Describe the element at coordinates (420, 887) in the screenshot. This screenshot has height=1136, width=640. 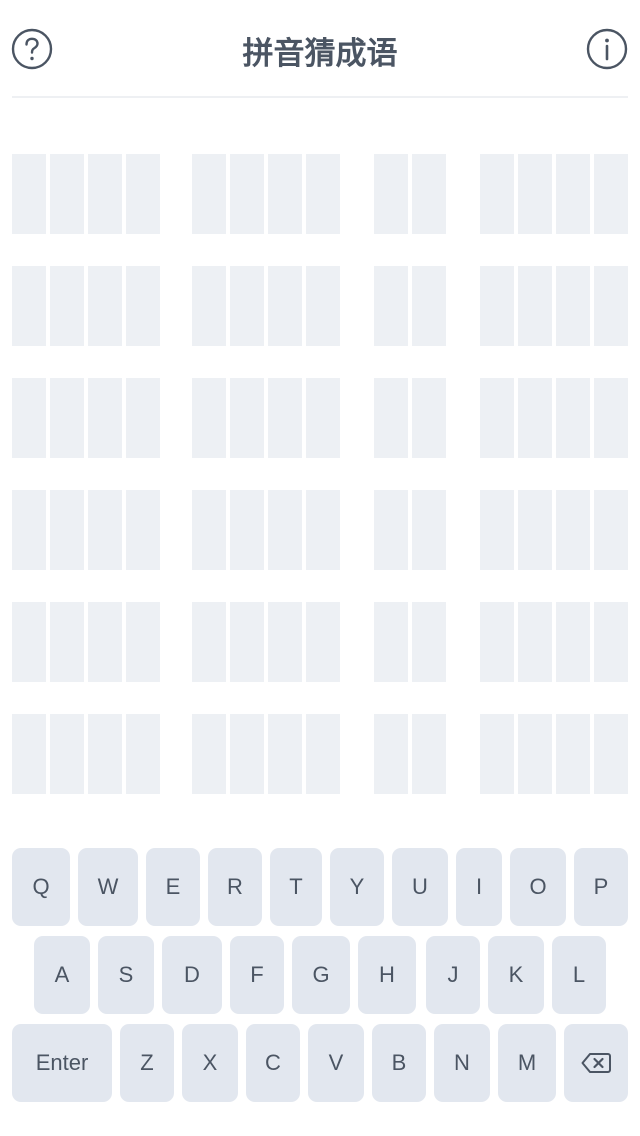
I see `key-u: U` at that location.